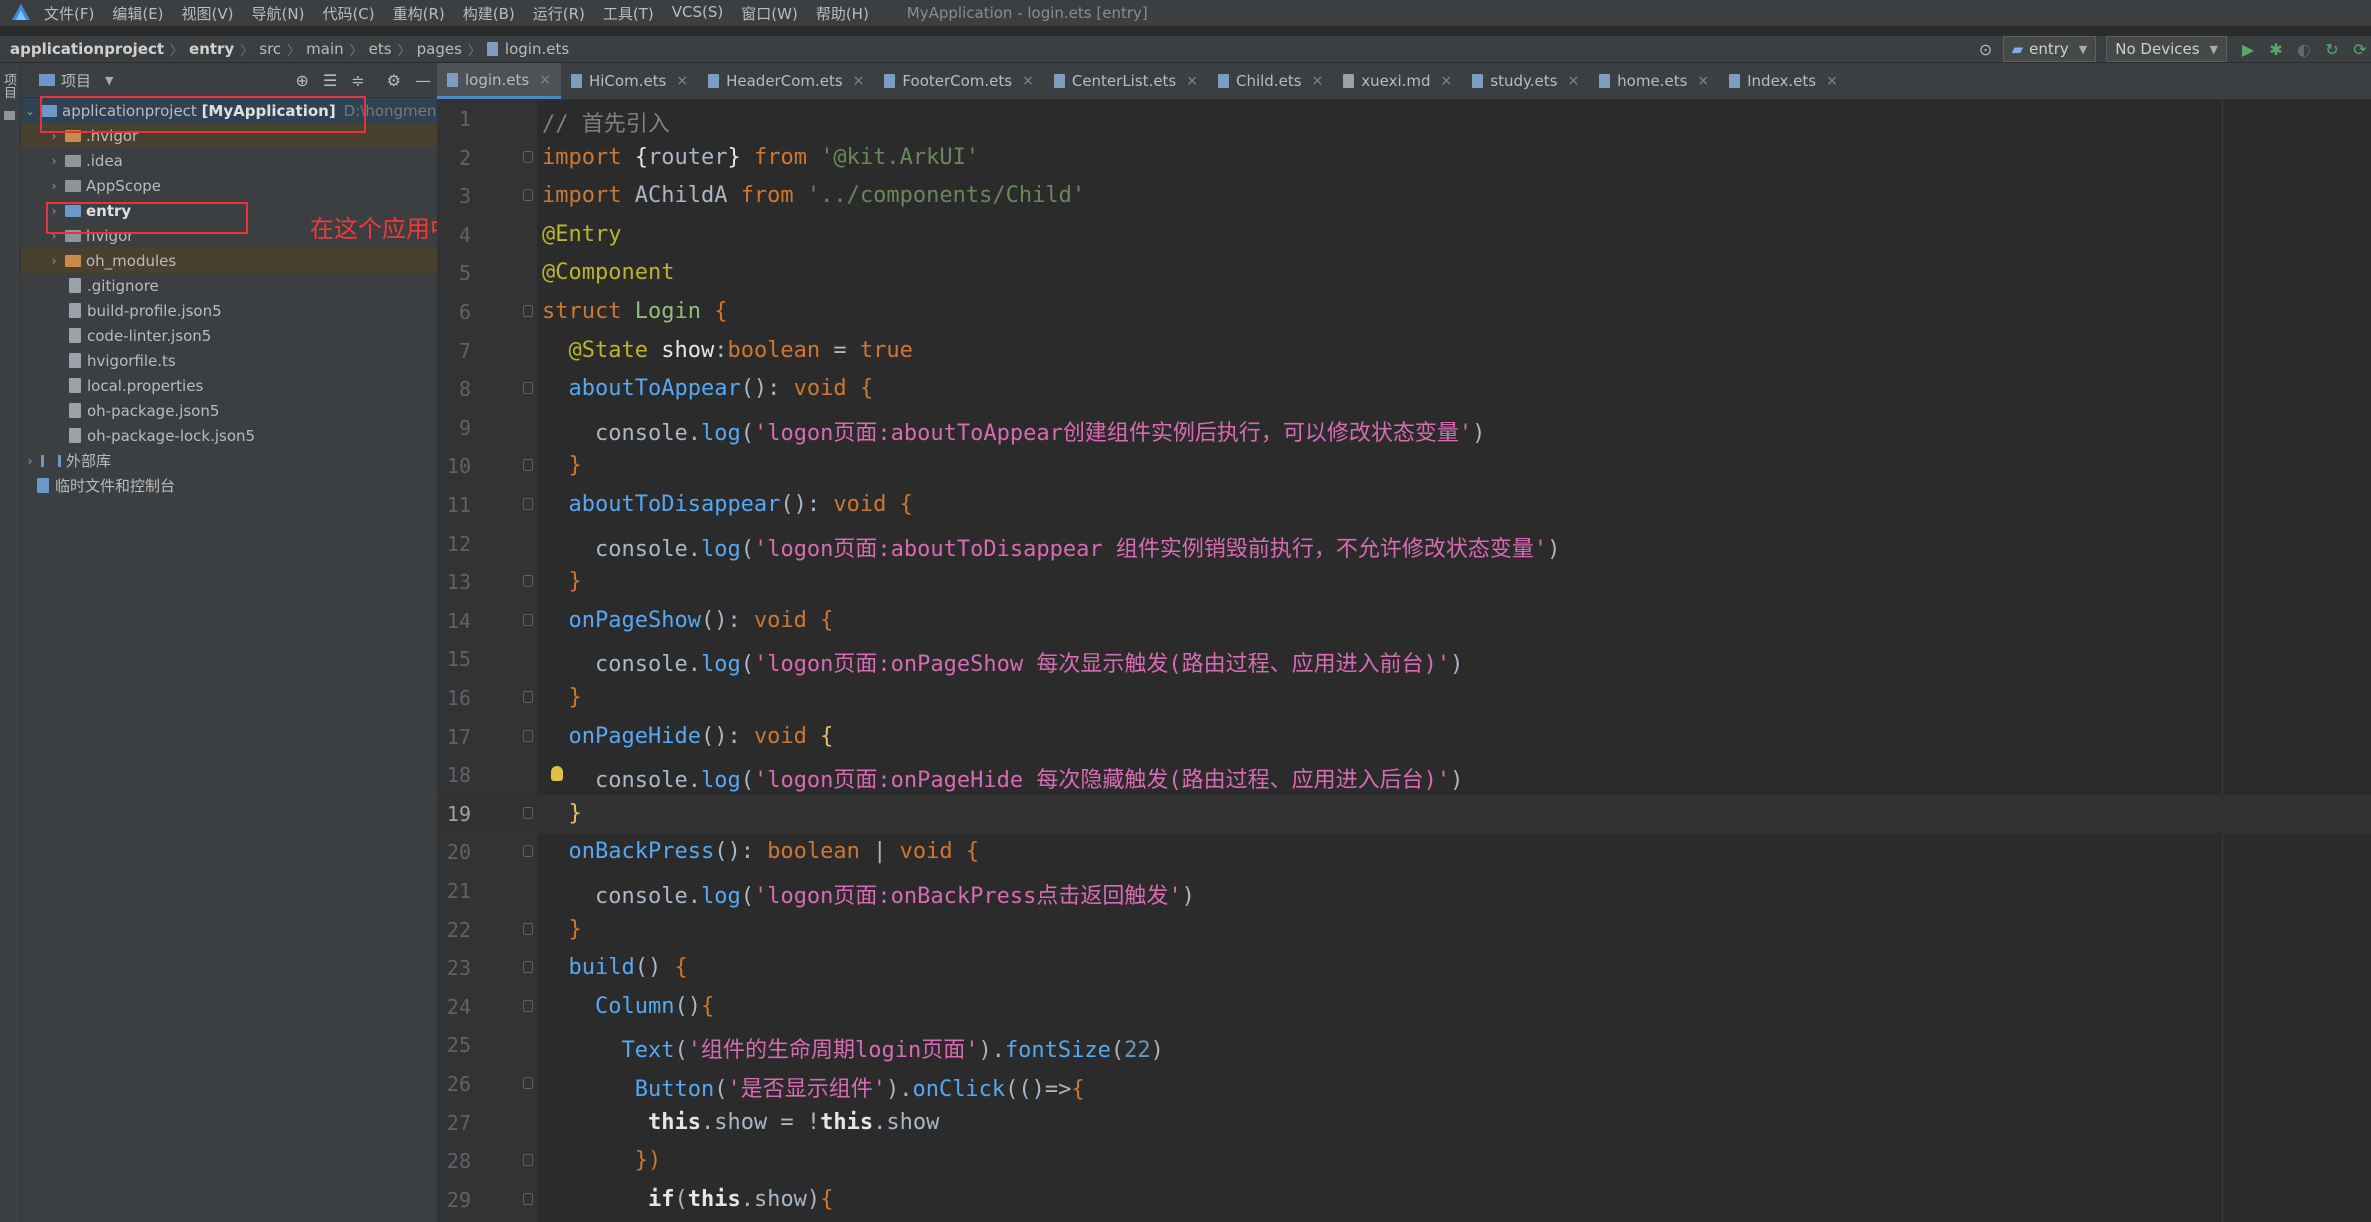 The height and width of the screenshot is (1222, 2371). I want to click on tree-item: hvigorfile.ts, so click(229, 360).